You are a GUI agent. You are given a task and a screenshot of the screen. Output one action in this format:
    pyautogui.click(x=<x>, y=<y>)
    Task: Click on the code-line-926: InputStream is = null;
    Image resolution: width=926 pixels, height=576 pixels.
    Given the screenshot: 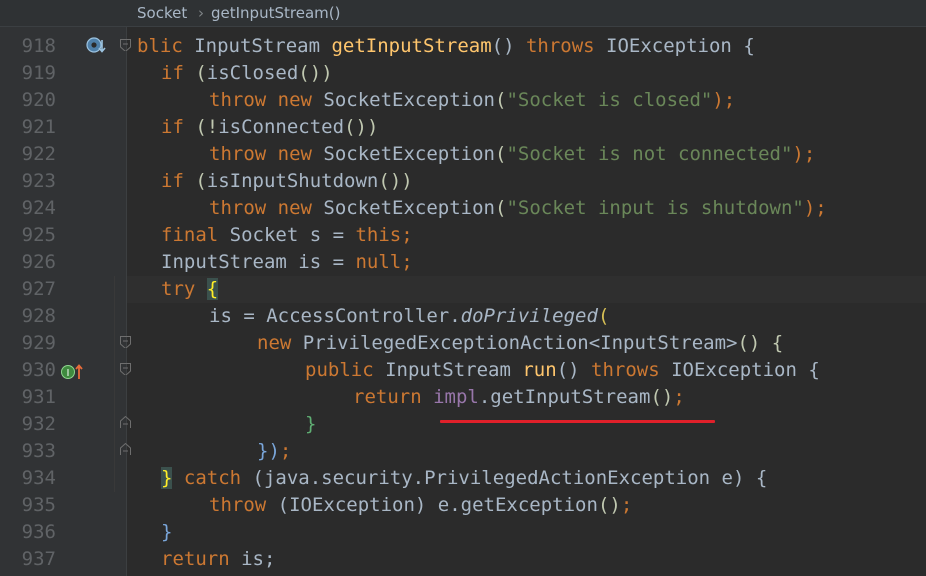 What is the action you would take?
    pyautogui.click(x=287, y=262)
    